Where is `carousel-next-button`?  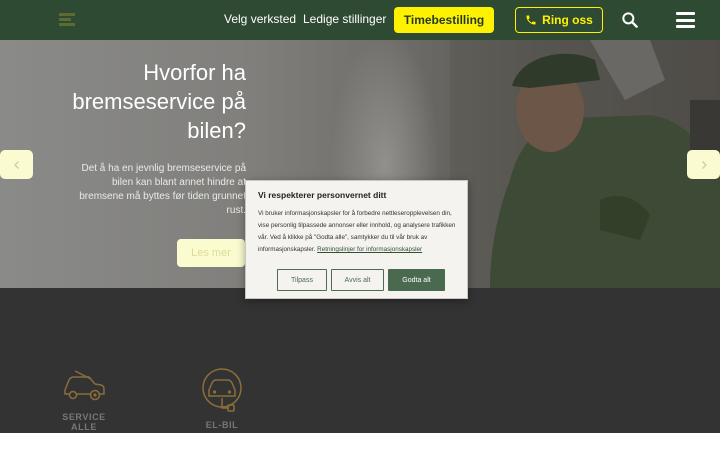
carousel-next-button is located at coordinates (703, 164).